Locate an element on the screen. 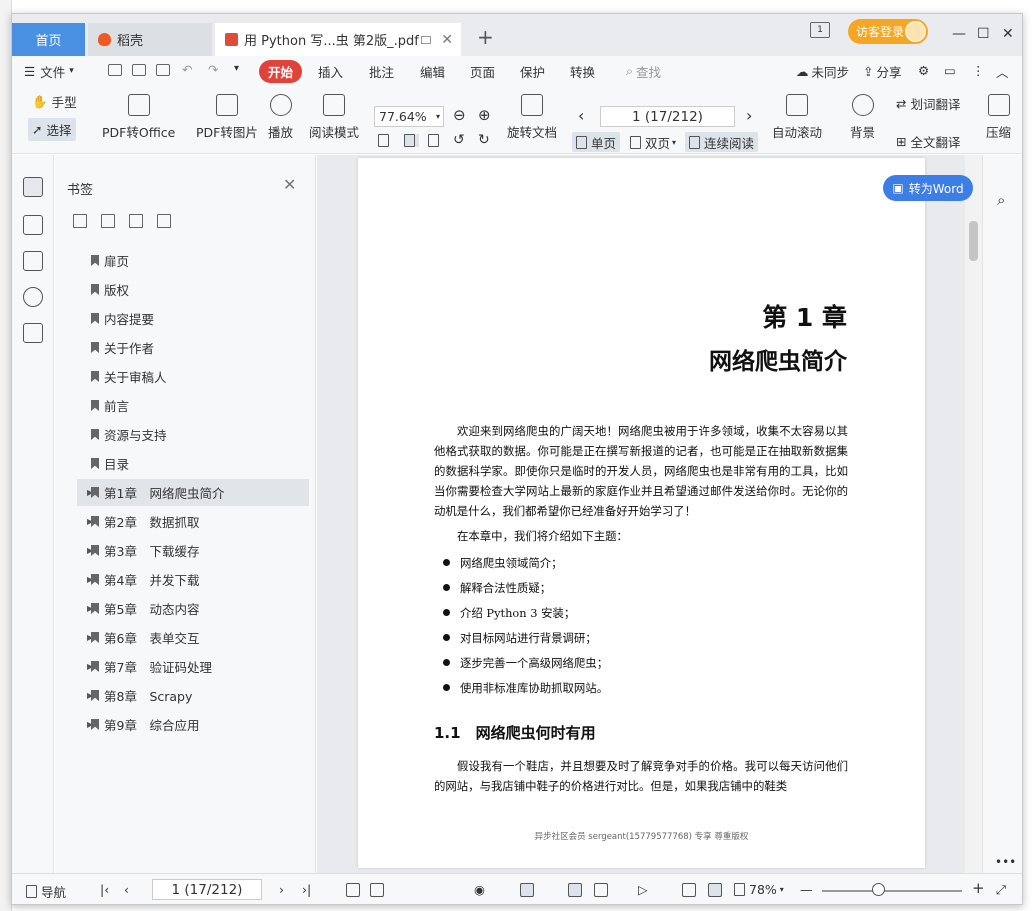 Image resolution: width=1034 pixels, height=911 pixels. last-page-icon: ›| is located at coordinates (306, 889).